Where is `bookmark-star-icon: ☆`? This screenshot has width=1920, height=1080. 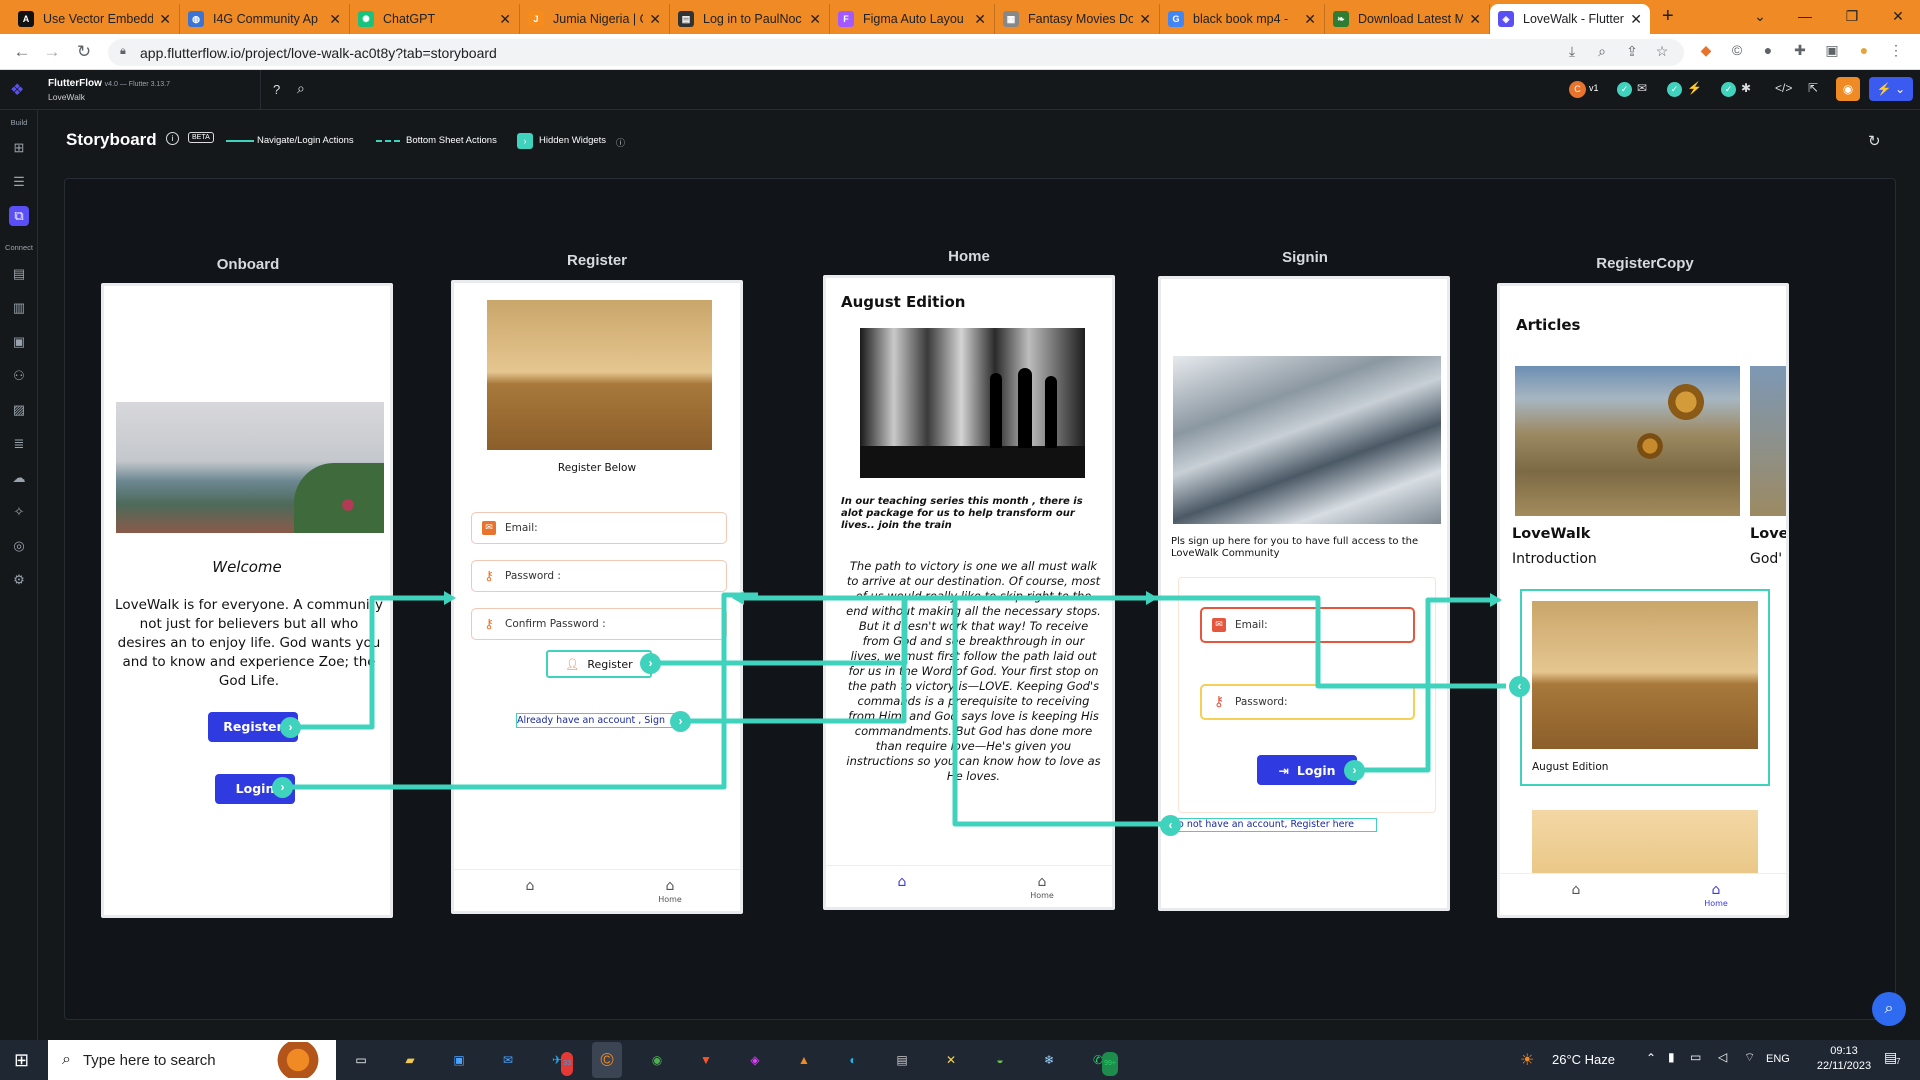
bookmark-star-icon: ☆ is located at coordinates (1662, 53).